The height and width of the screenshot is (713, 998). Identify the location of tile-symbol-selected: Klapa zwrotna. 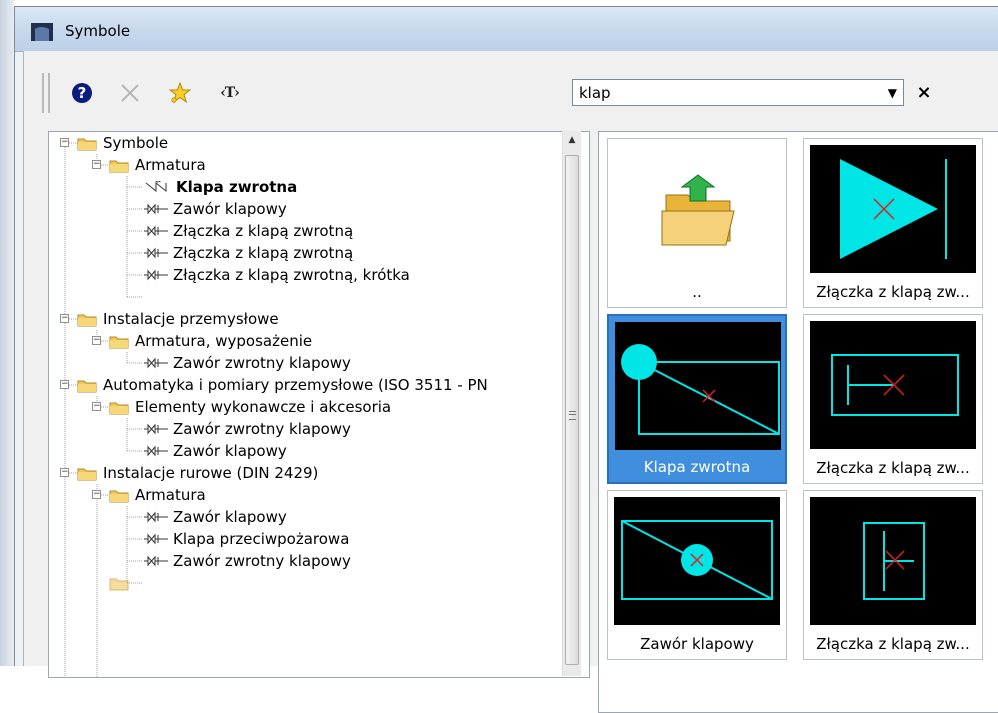
(697, 399).